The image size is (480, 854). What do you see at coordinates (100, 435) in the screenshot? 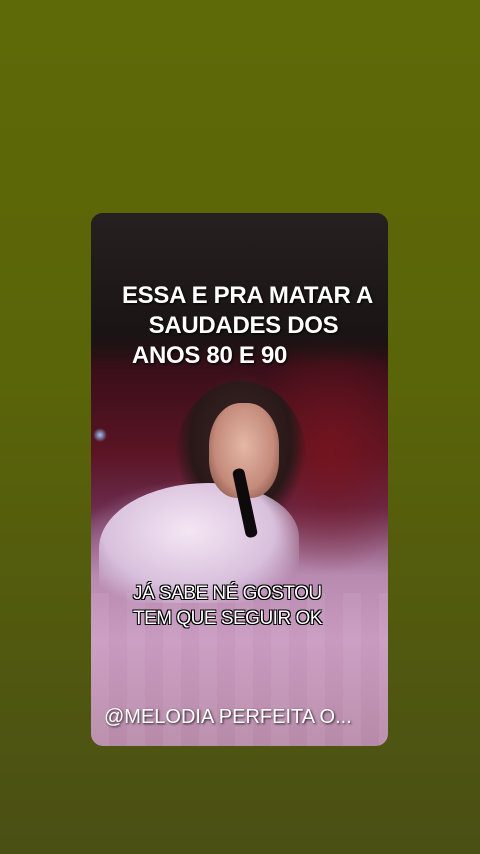
I see `stage-light` at bounding box center [100, 435].